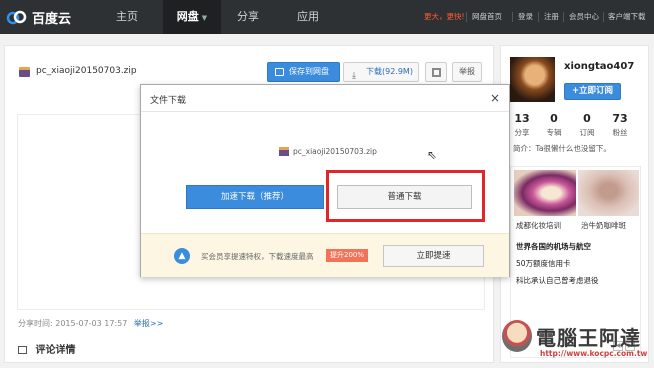  Describe the element at coordinates (325, 98) in the screenshot. I see `dialog-header: 文件下载 ×` at that location.